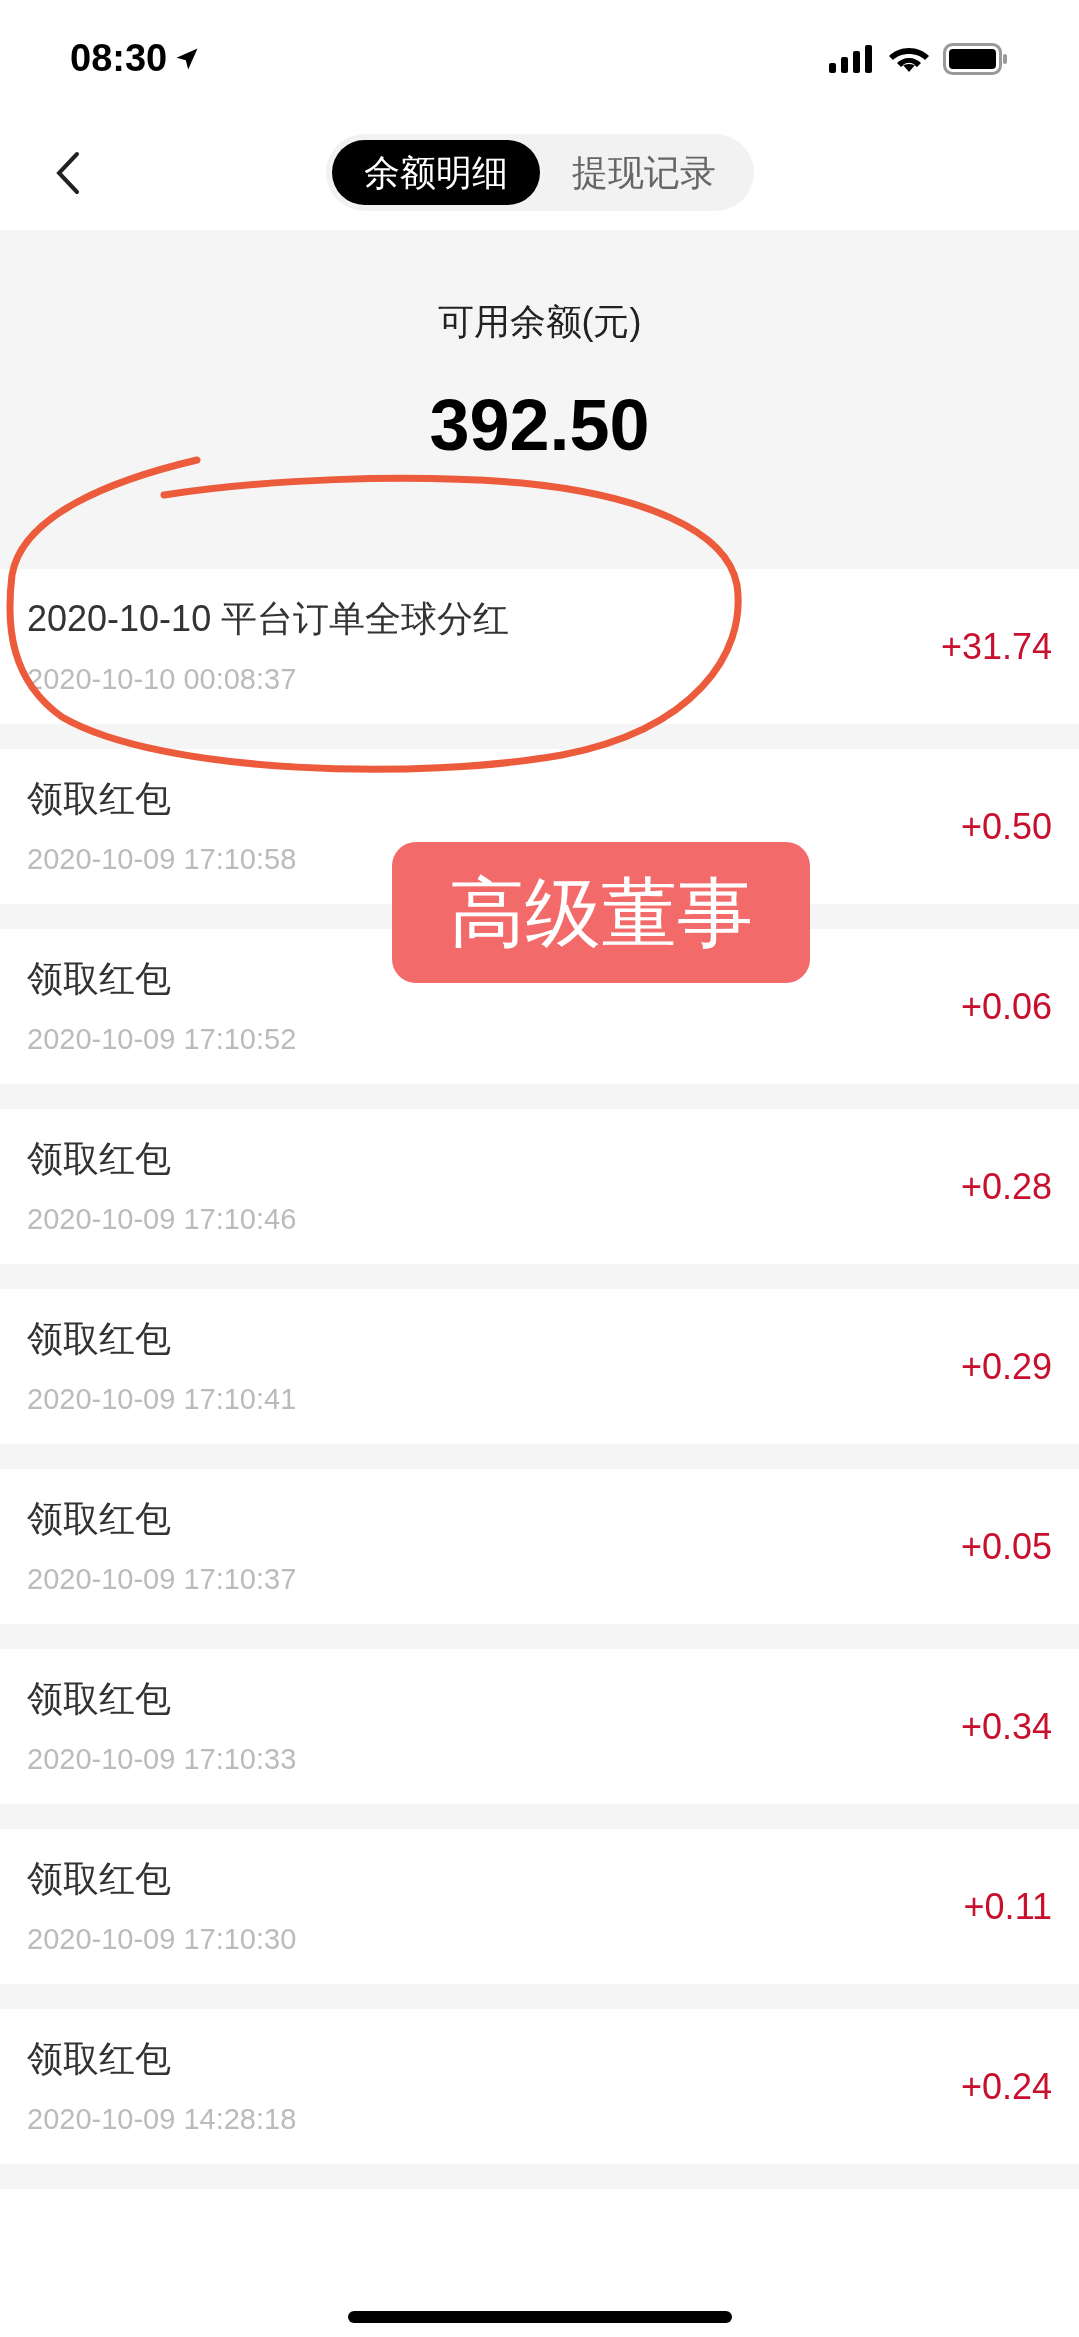  I want to click on transaction-amount: +0.24, so click(1006, 2086).